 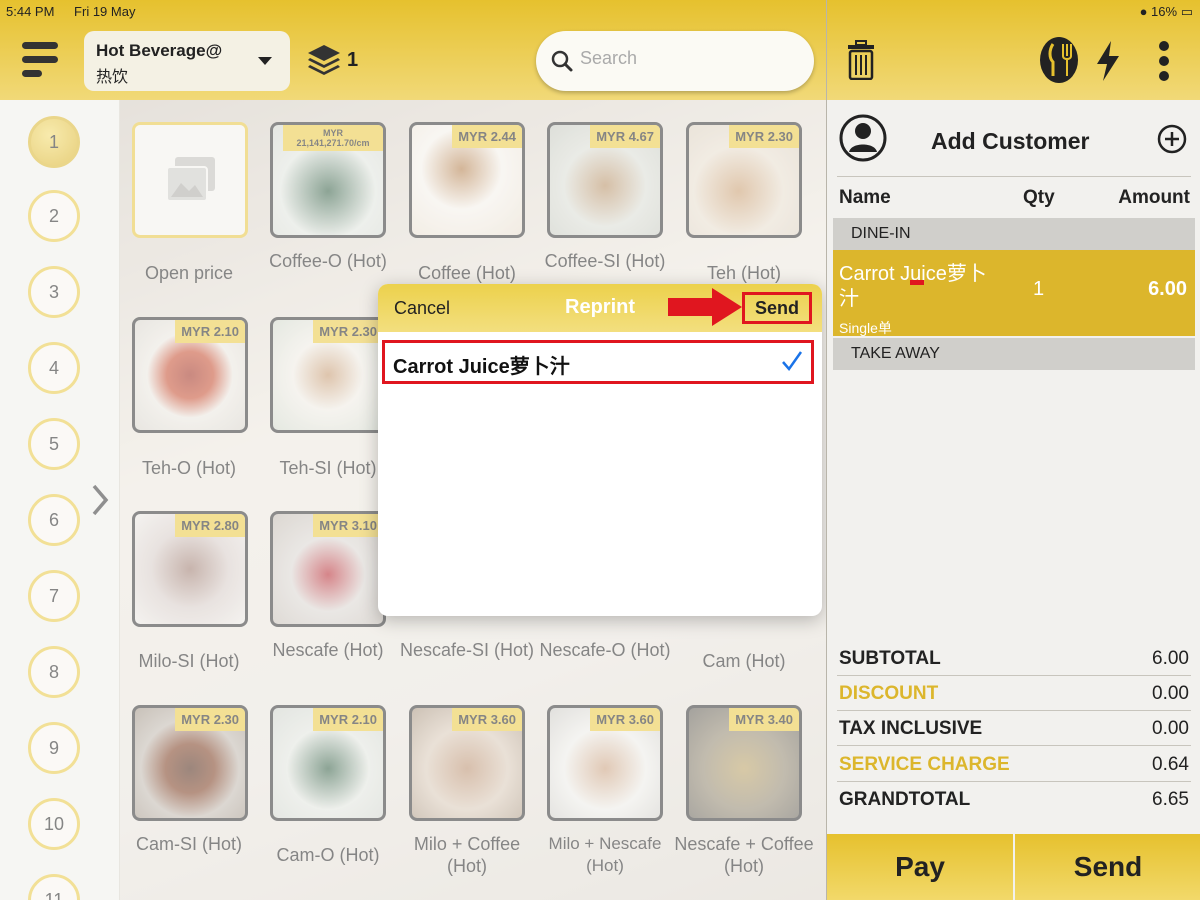 I want to click on battery-level: 16%, so click(x=1164, y=11).